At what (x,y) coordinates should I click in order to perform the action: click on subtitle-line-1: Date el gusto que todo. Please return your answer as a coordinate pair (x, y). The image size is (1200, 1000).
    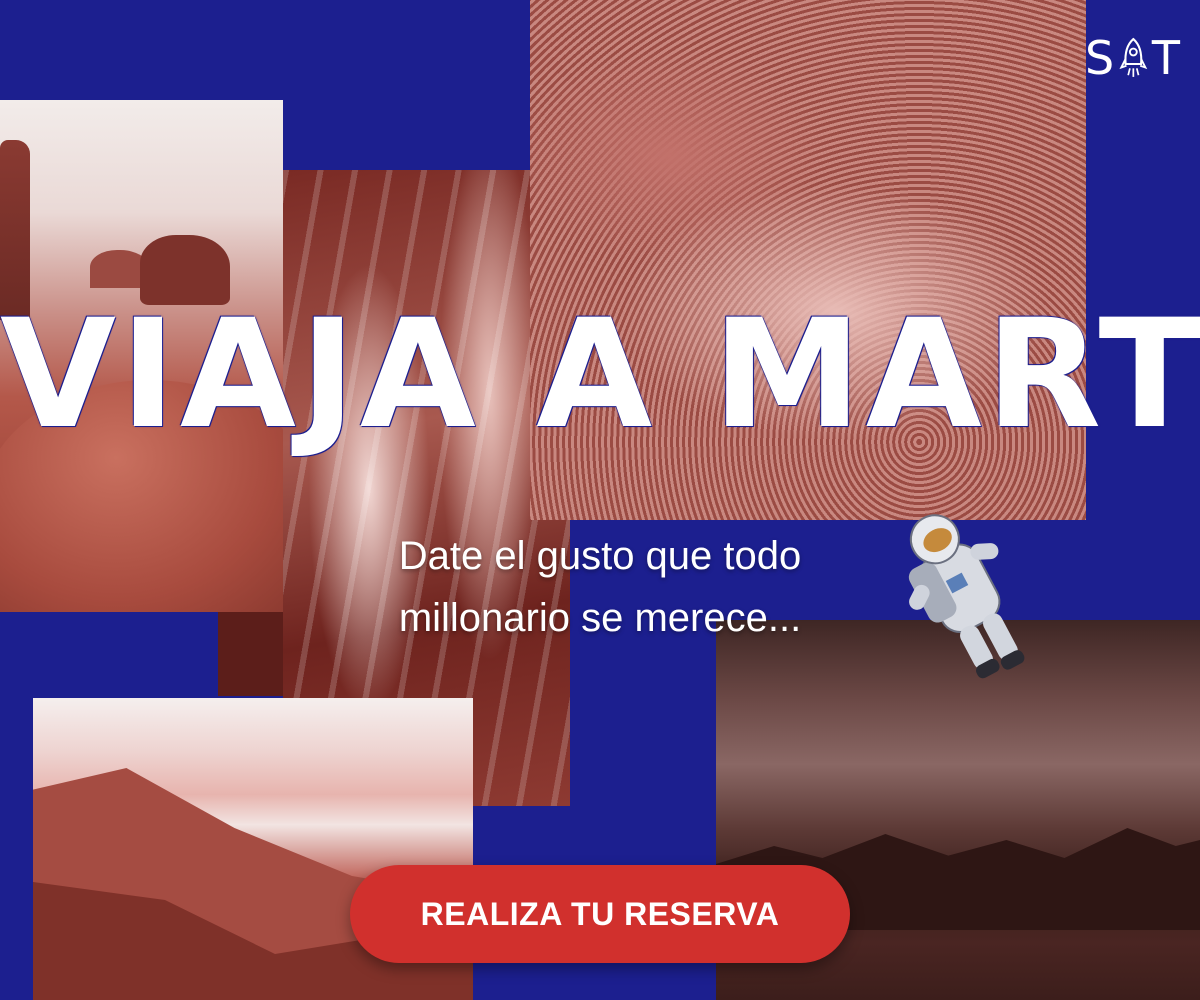
    Looking at the image, I should click on (600, 556).